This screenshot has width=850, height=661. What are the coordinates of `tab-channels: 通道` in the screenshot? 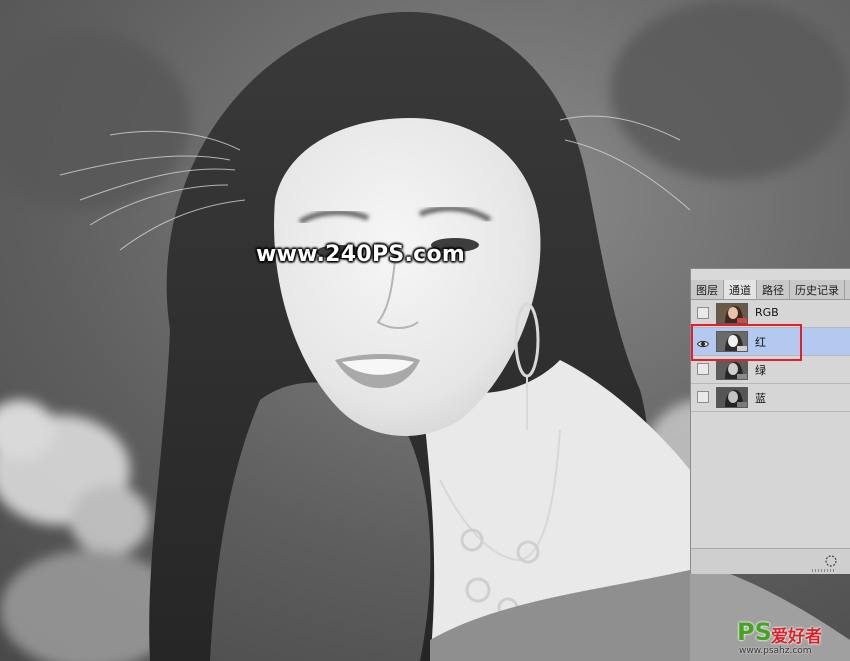 It's located at (740, 289).